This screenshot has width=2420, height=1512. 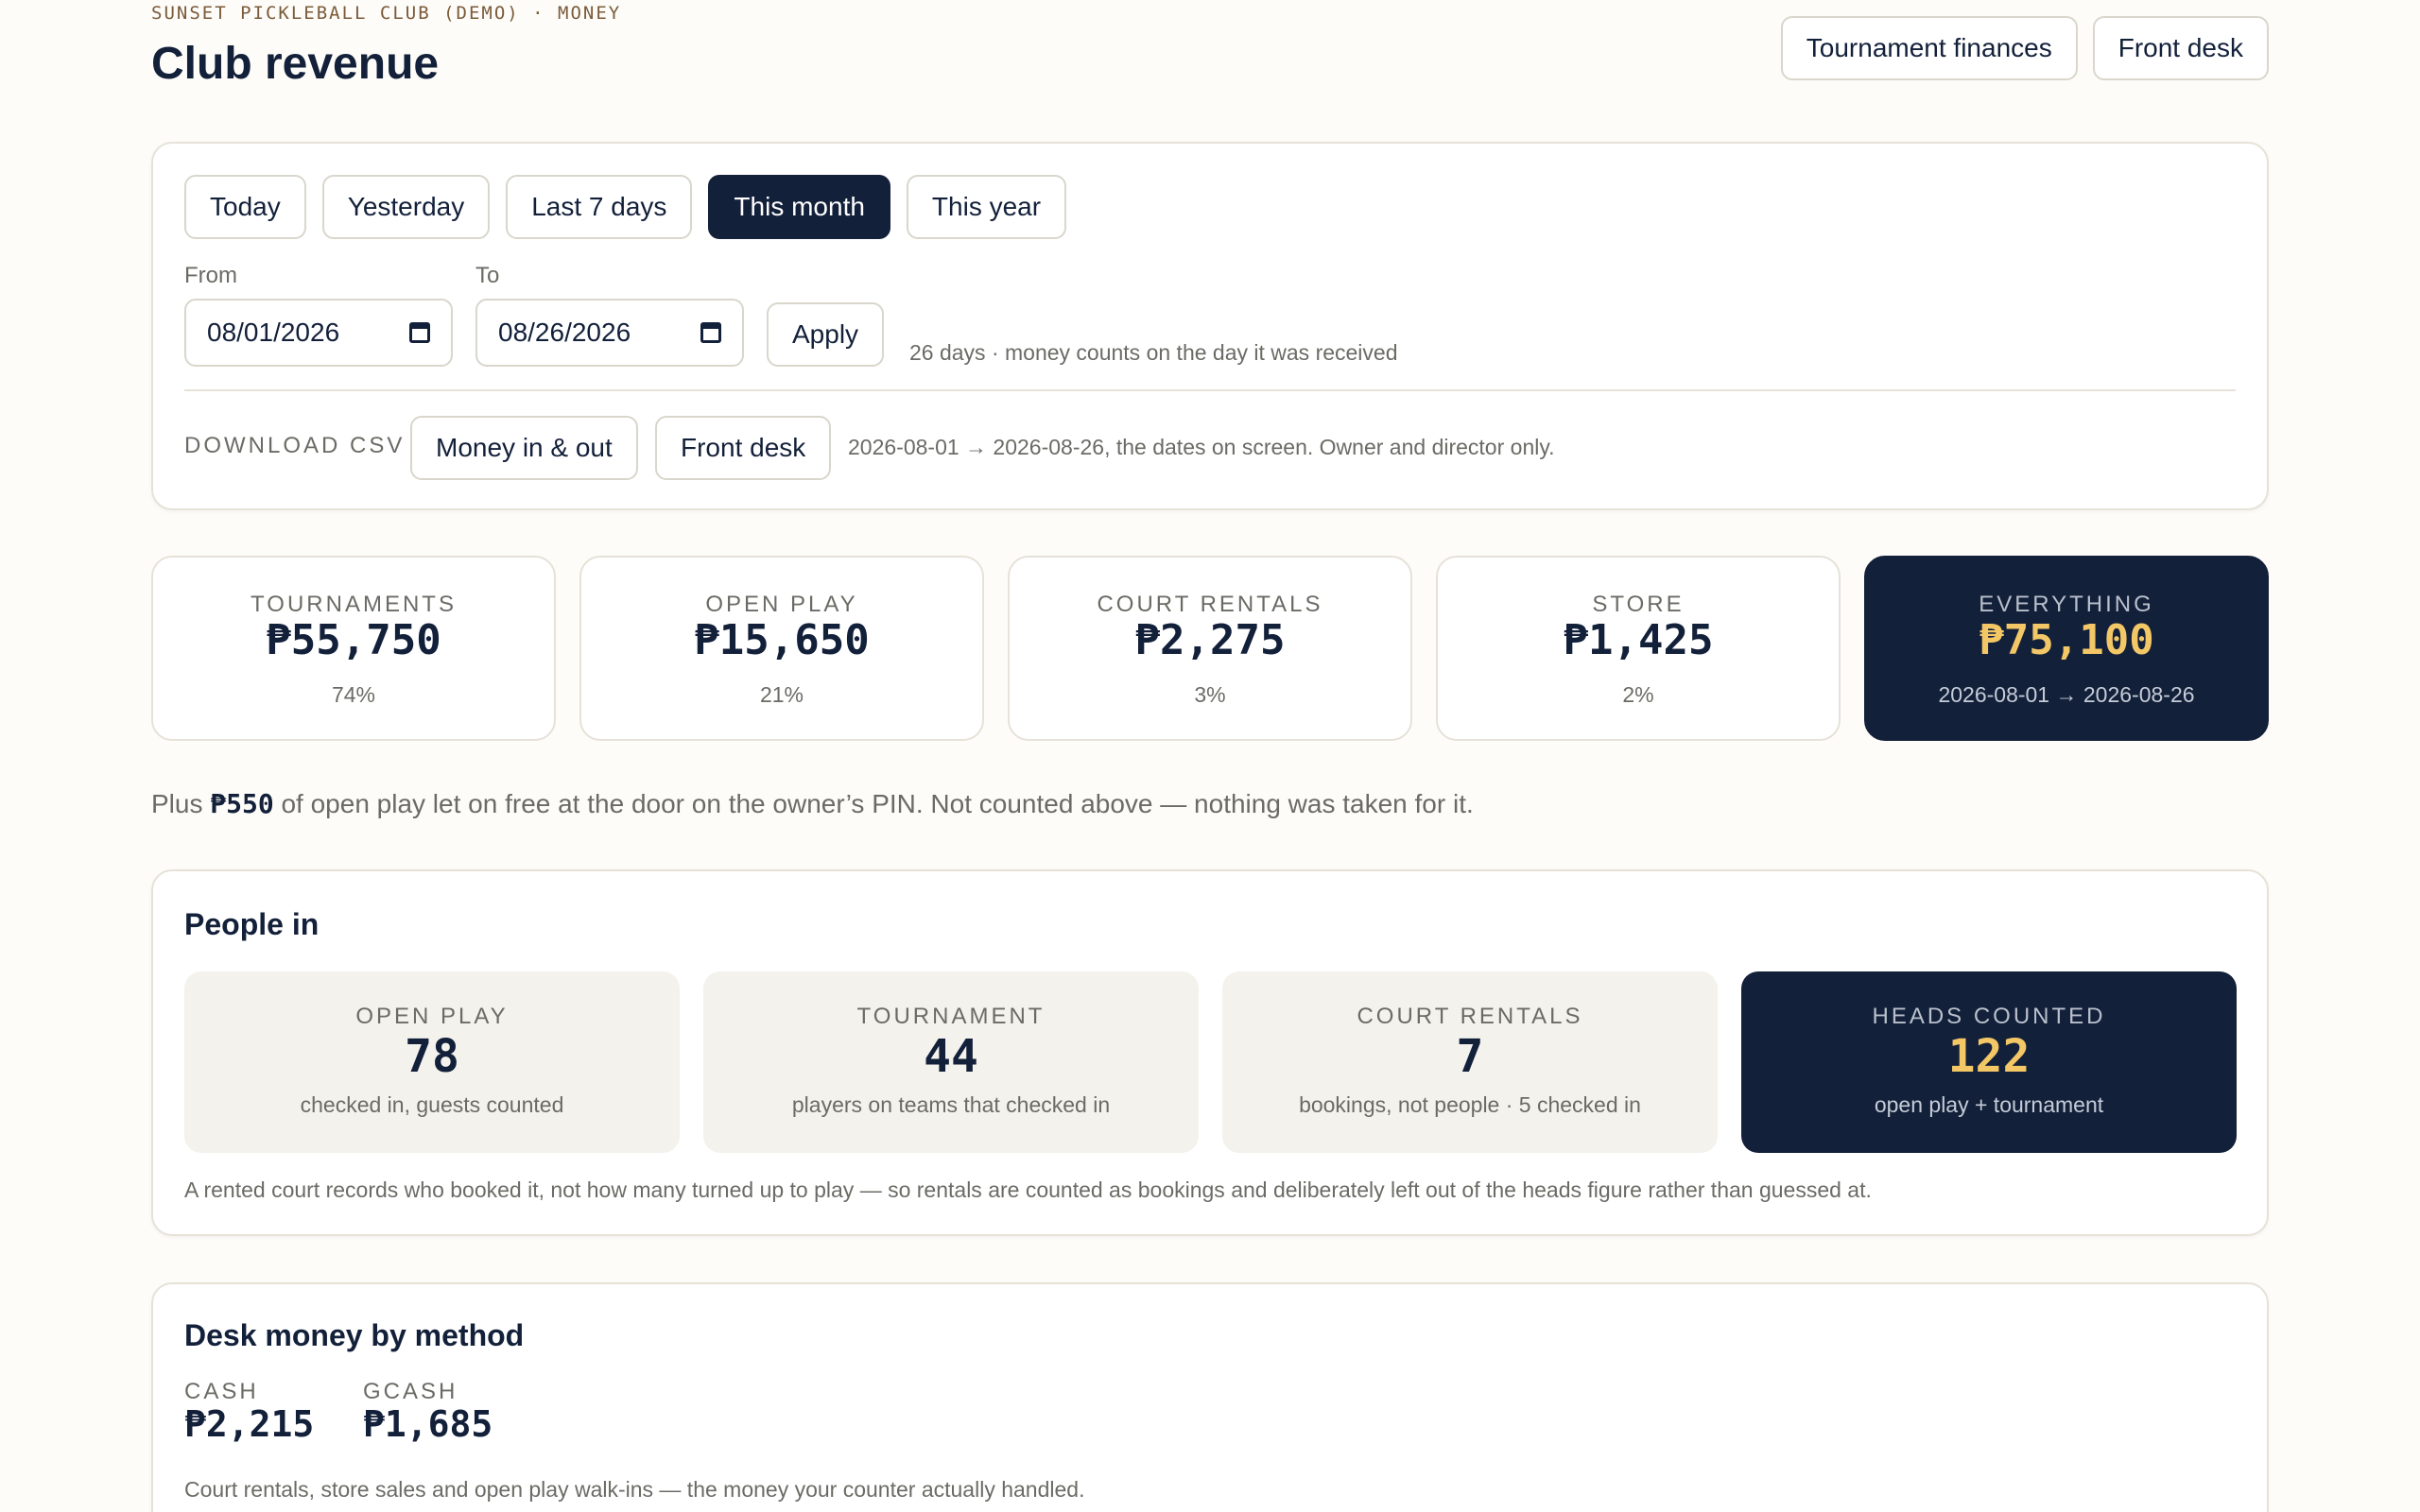 I want to click on method-label-cash: CASH, so click(x=221, y=1391).